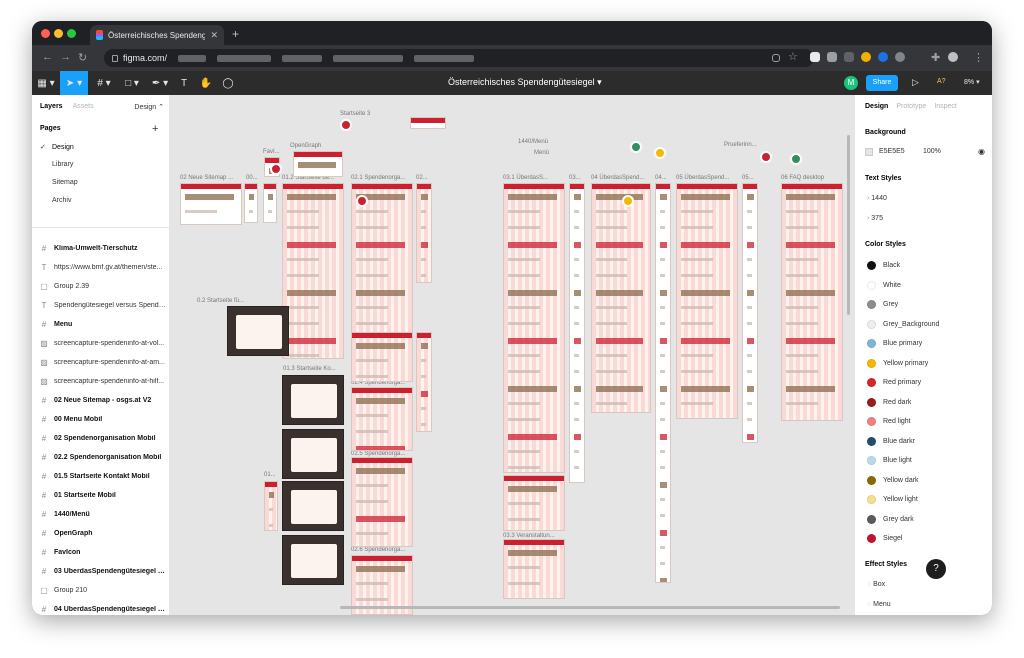 The width and height of the screenshot is (1024, 658). I want to click on horizontal-scrollbar, so click(590, 607).